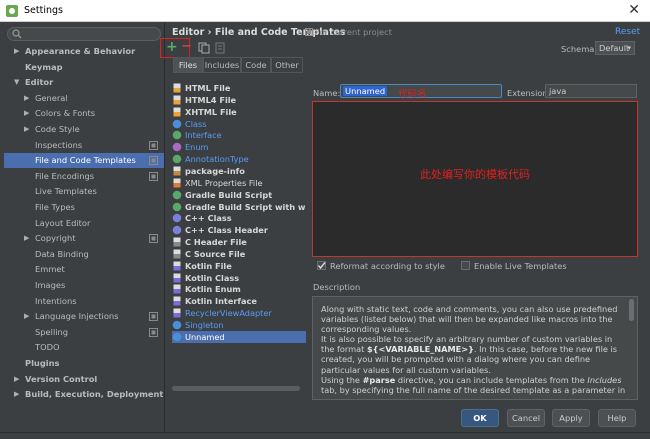 Image resolution: width=650 pixels, height=439 pixels. What do you see at coordinates (591, 91) in the screenshot?
I see `extension-input: java` at bounding box center [591, 91].